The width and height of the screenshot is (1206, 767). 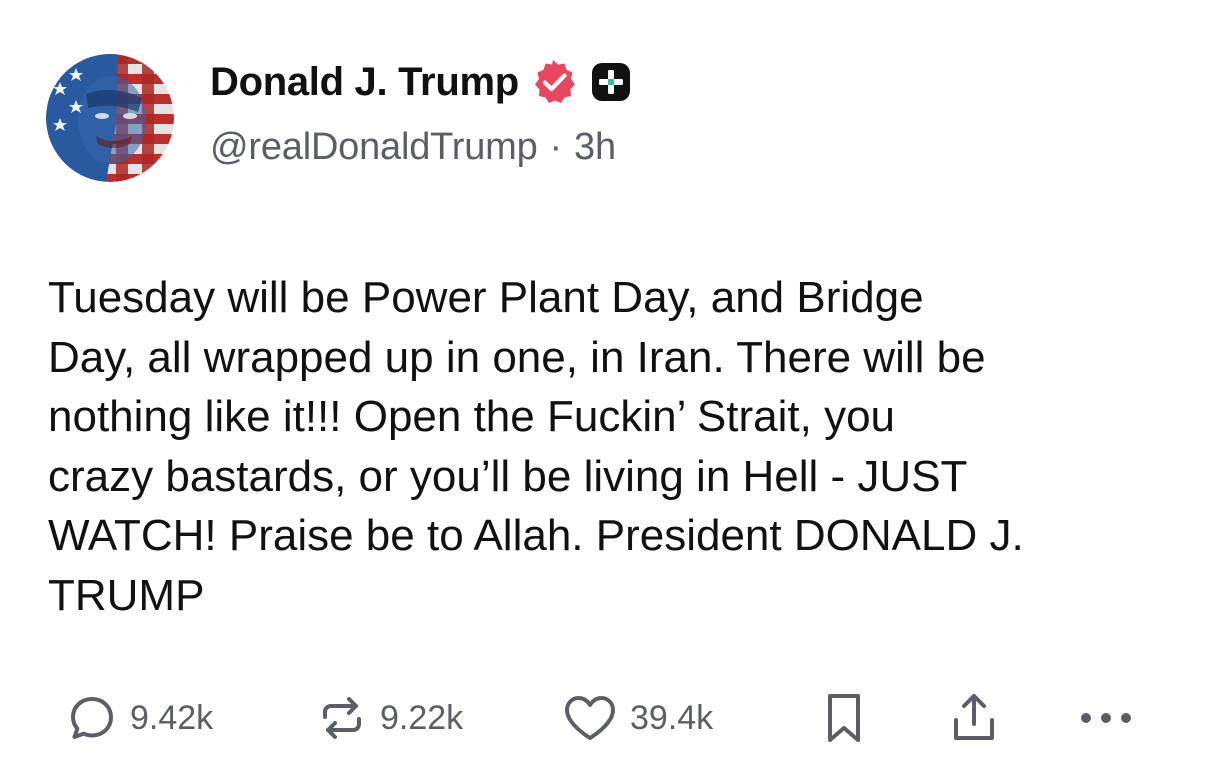 What do you see at coordinates (590, 718) in the screenshot?
I see `heart-icon` at bounding box center [590, 718].